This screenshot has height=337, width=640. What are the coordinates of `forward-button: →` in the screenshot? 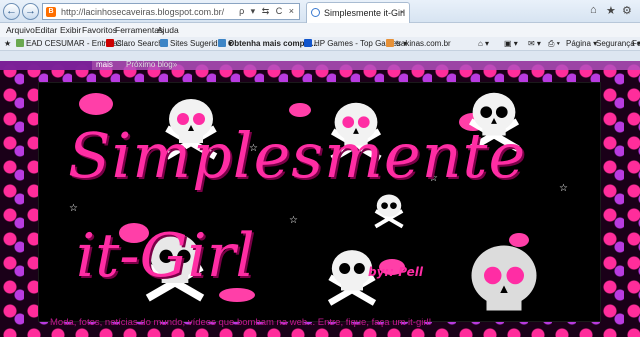 It's located at (30, 11).